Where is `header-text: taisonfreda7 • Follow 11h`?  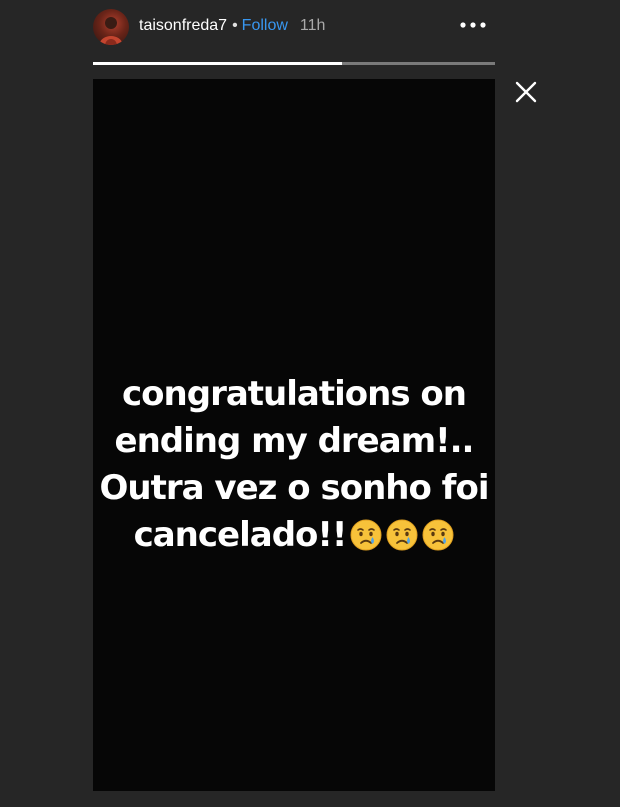
header-text: taisonfreda7 • Follow 11h is located at coordinates (232, 26).